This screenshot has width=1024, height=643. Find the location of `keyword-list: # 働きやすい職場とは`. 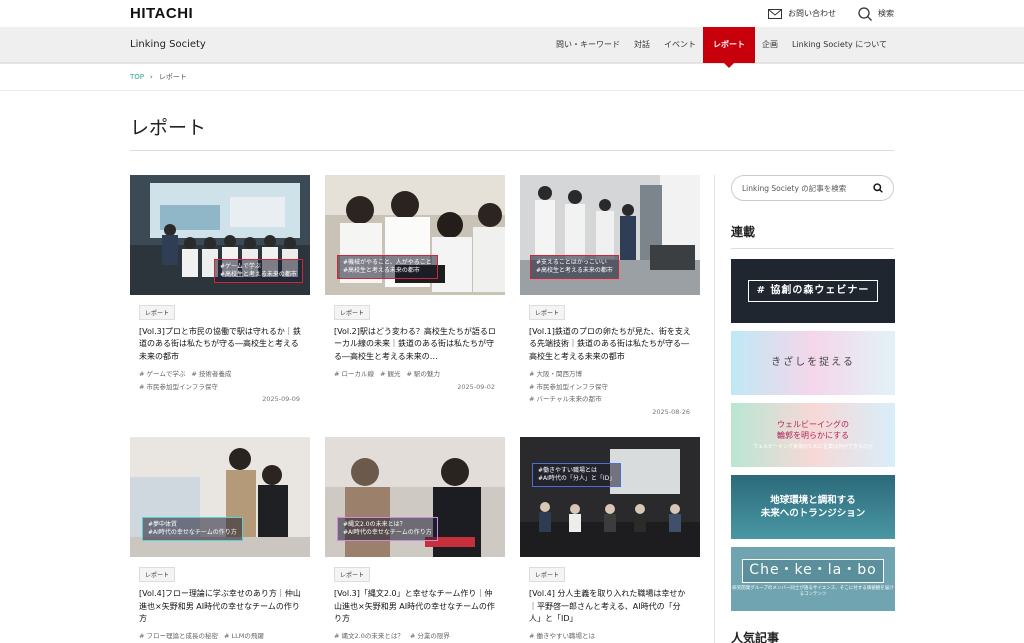

keyword-list: # 働きやすい職場とは is located at coordinates (610, 636).